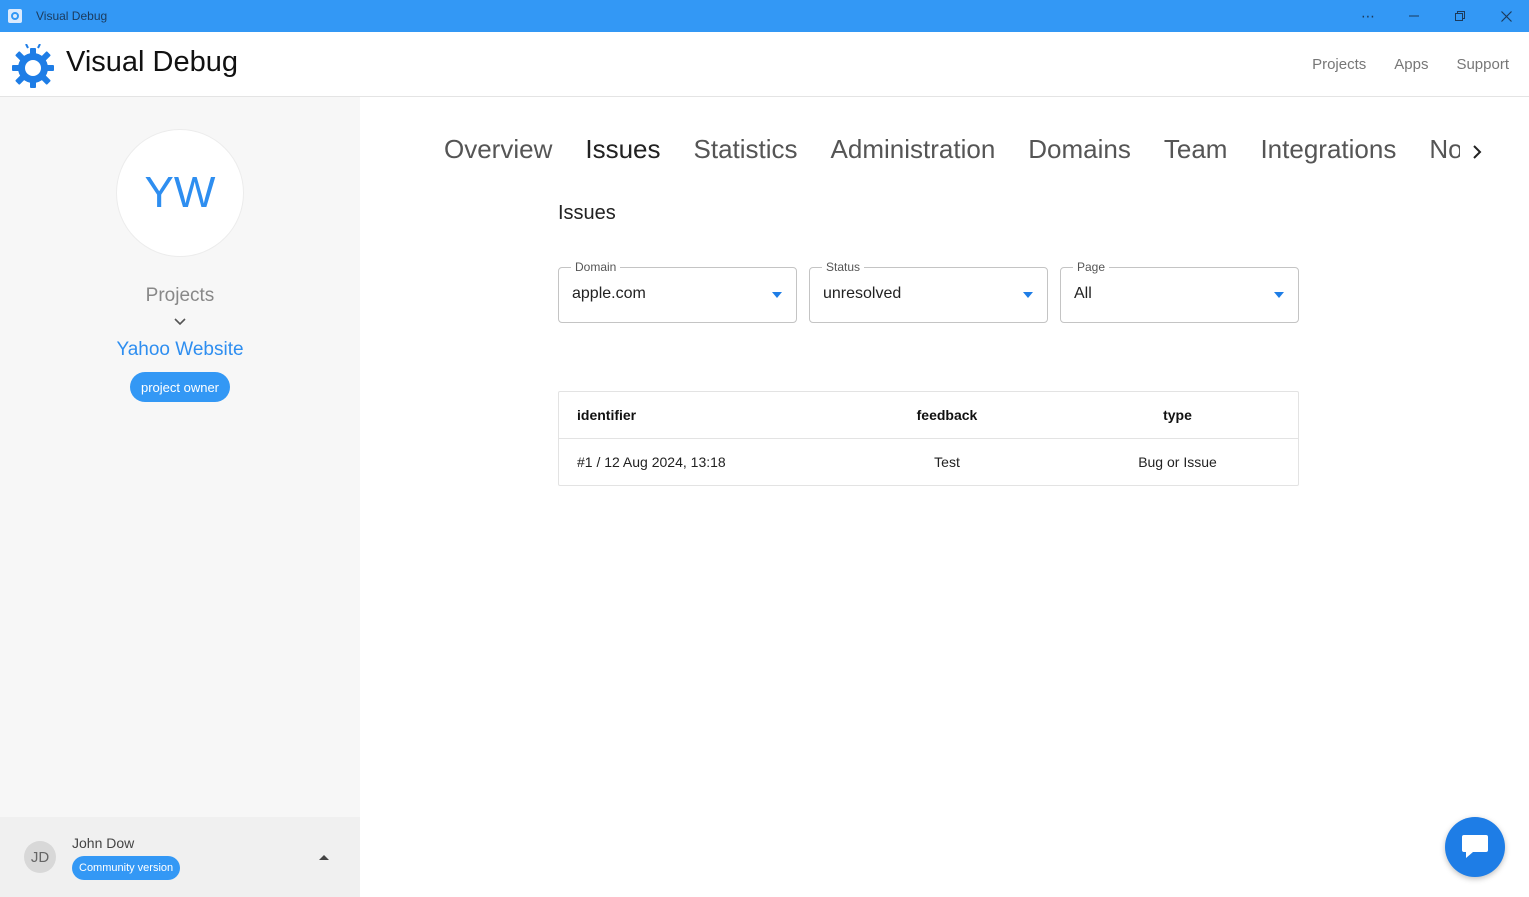  What do you see at coordinates (1179, 291) in the screenshot?
I see `page-select: Page All` at bounding box center [1179, 291].